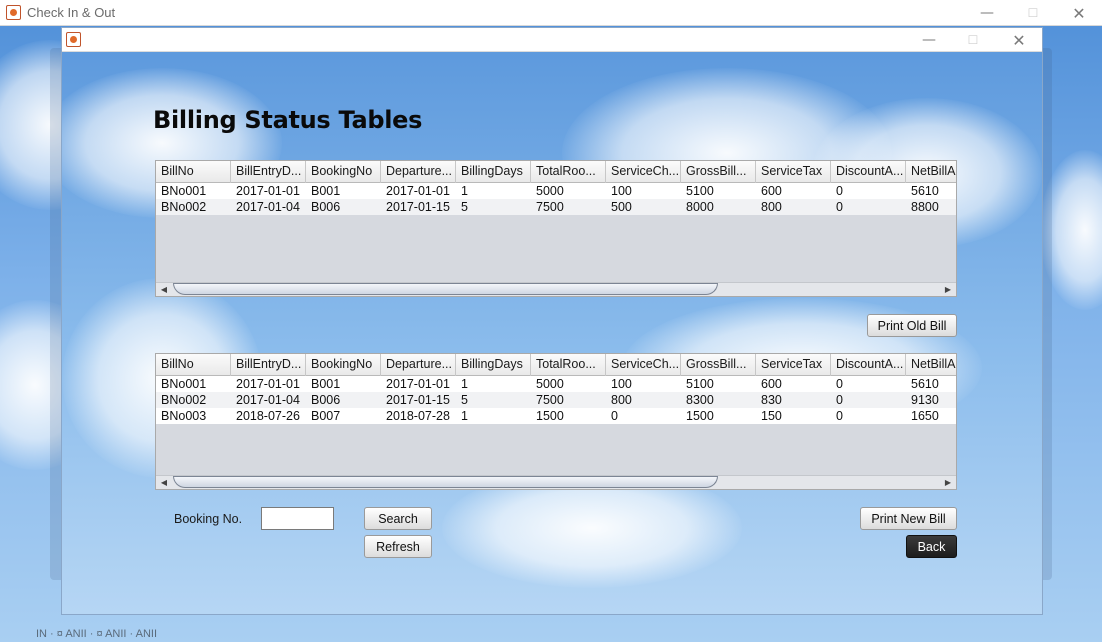 This screenshot has width=1102, height=642. What do you see at coordinates (643, 207) in the screenshot?
I see `table-cell: 500` at bounding box center [643, 207].